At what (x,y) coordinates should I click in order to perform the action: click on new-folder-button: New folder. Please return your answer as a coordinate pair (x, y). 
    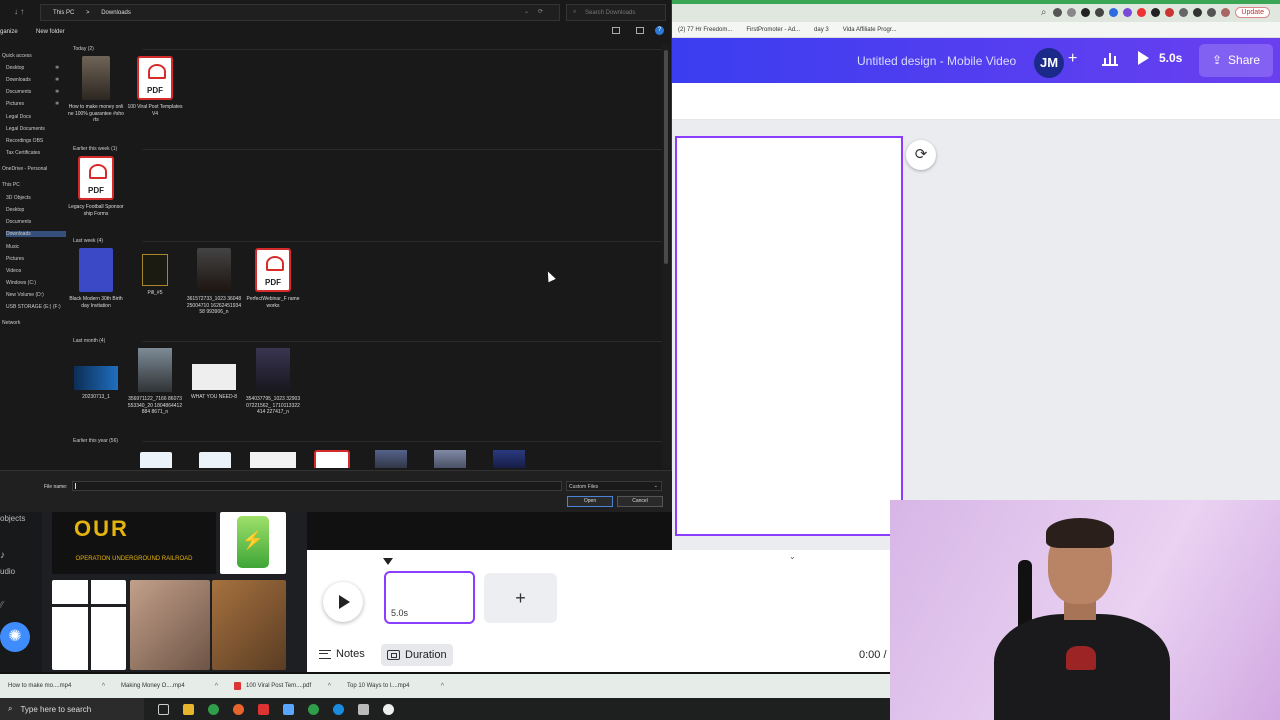
    Looking at the image, I should click on (50, 32).